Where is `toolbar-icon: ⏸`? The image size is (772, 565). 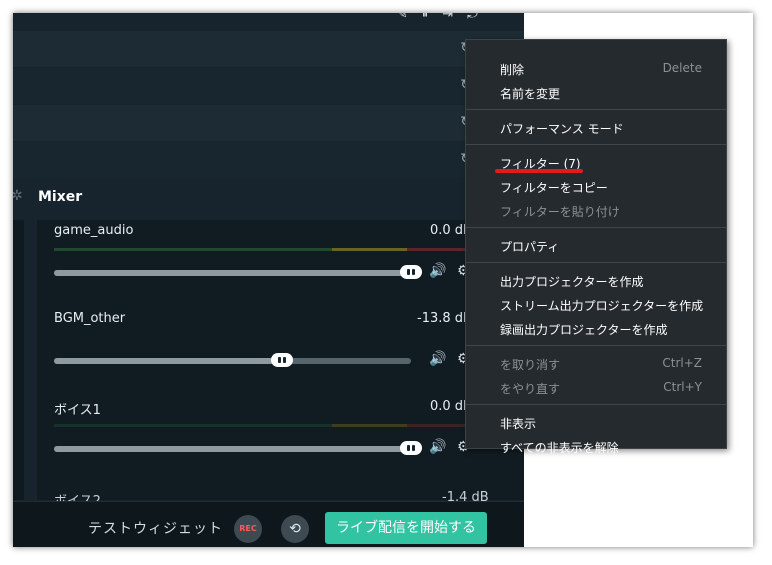
toolbar-icon: ⏸ is located at coordinates (432, 17).